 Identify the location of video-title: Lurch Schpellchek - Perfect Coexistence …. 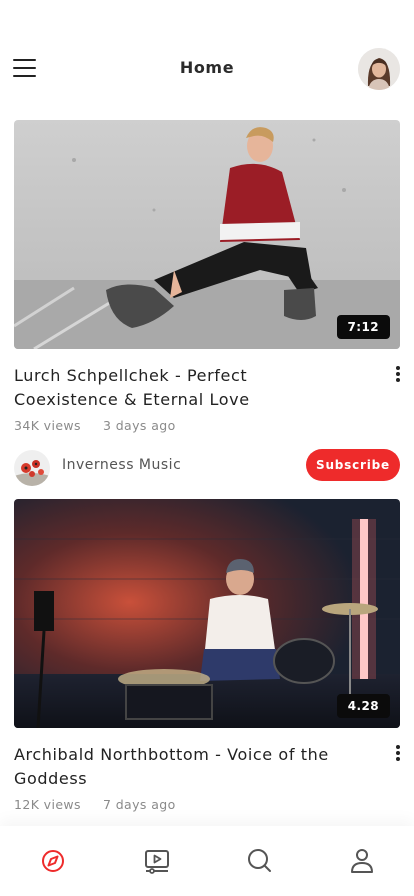
(179, 388).